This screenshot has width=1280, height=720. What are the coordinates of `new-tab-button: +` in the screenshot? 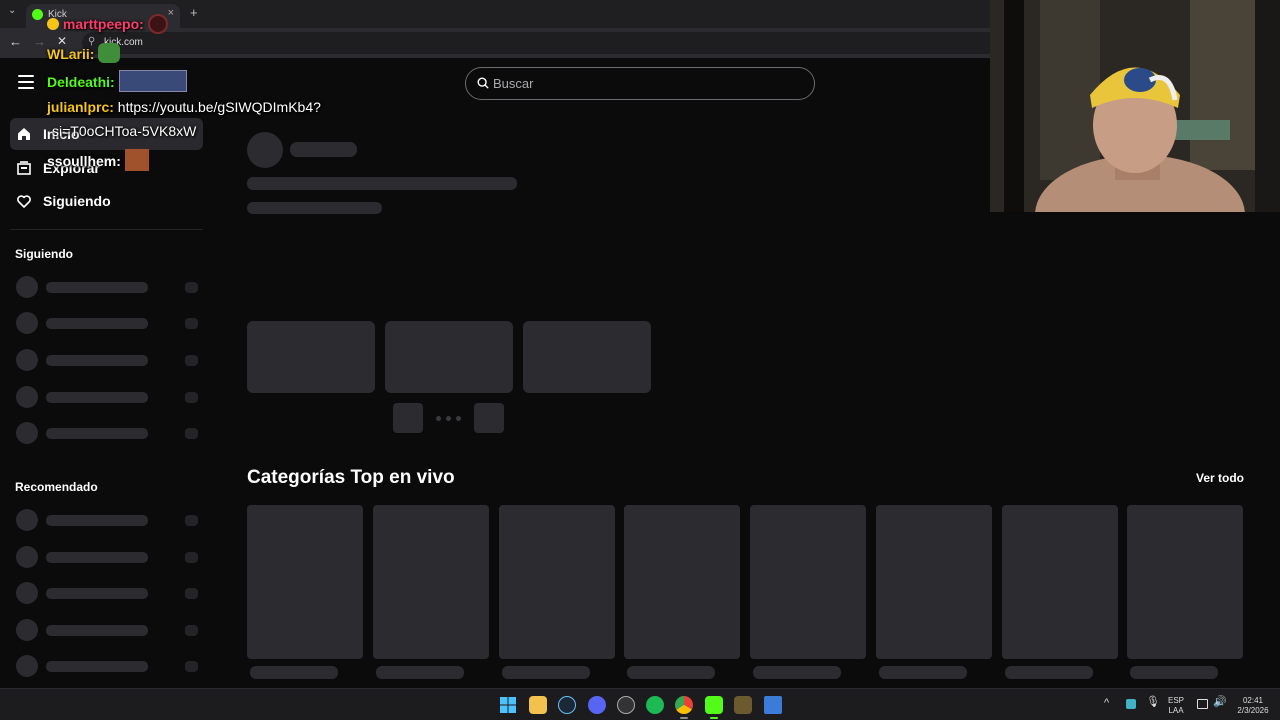 It's located at (194, 12).